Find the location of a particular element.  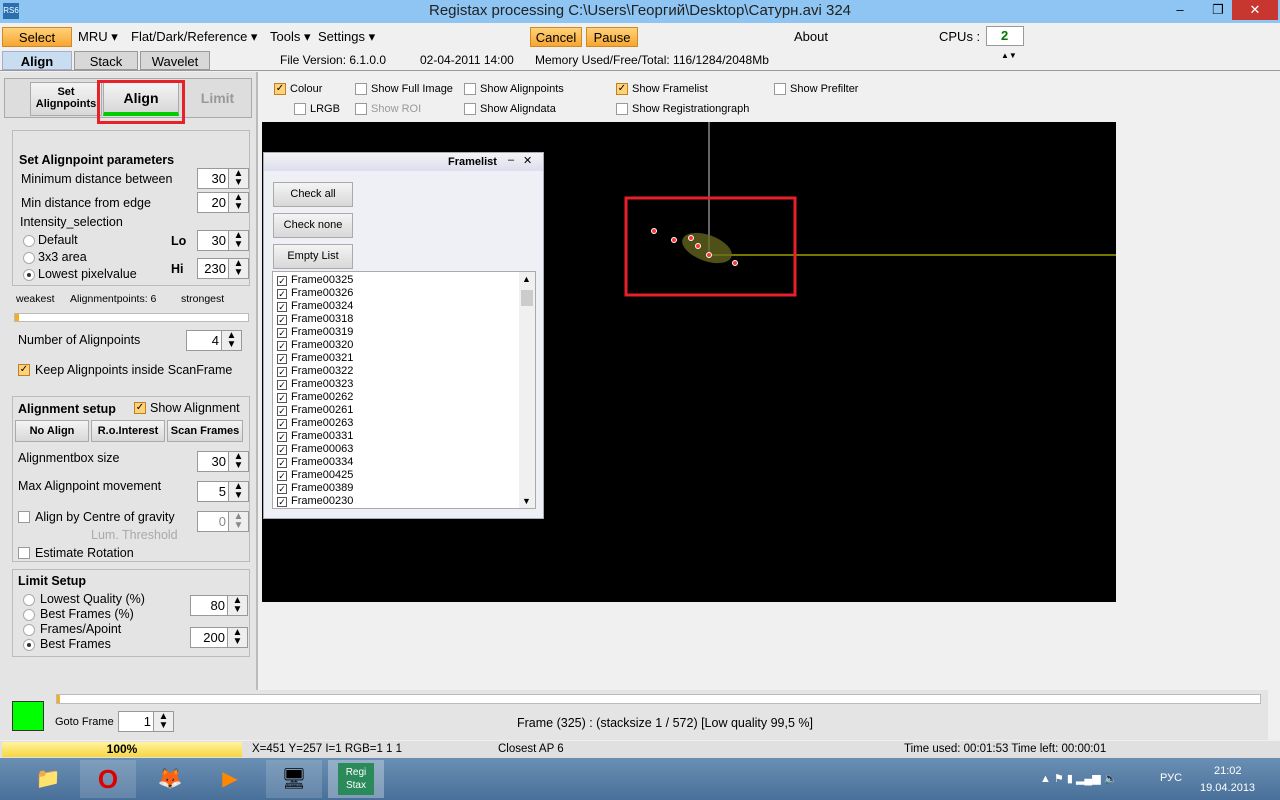

alignpoint-strength-slider is located at coordinates (131, 317).